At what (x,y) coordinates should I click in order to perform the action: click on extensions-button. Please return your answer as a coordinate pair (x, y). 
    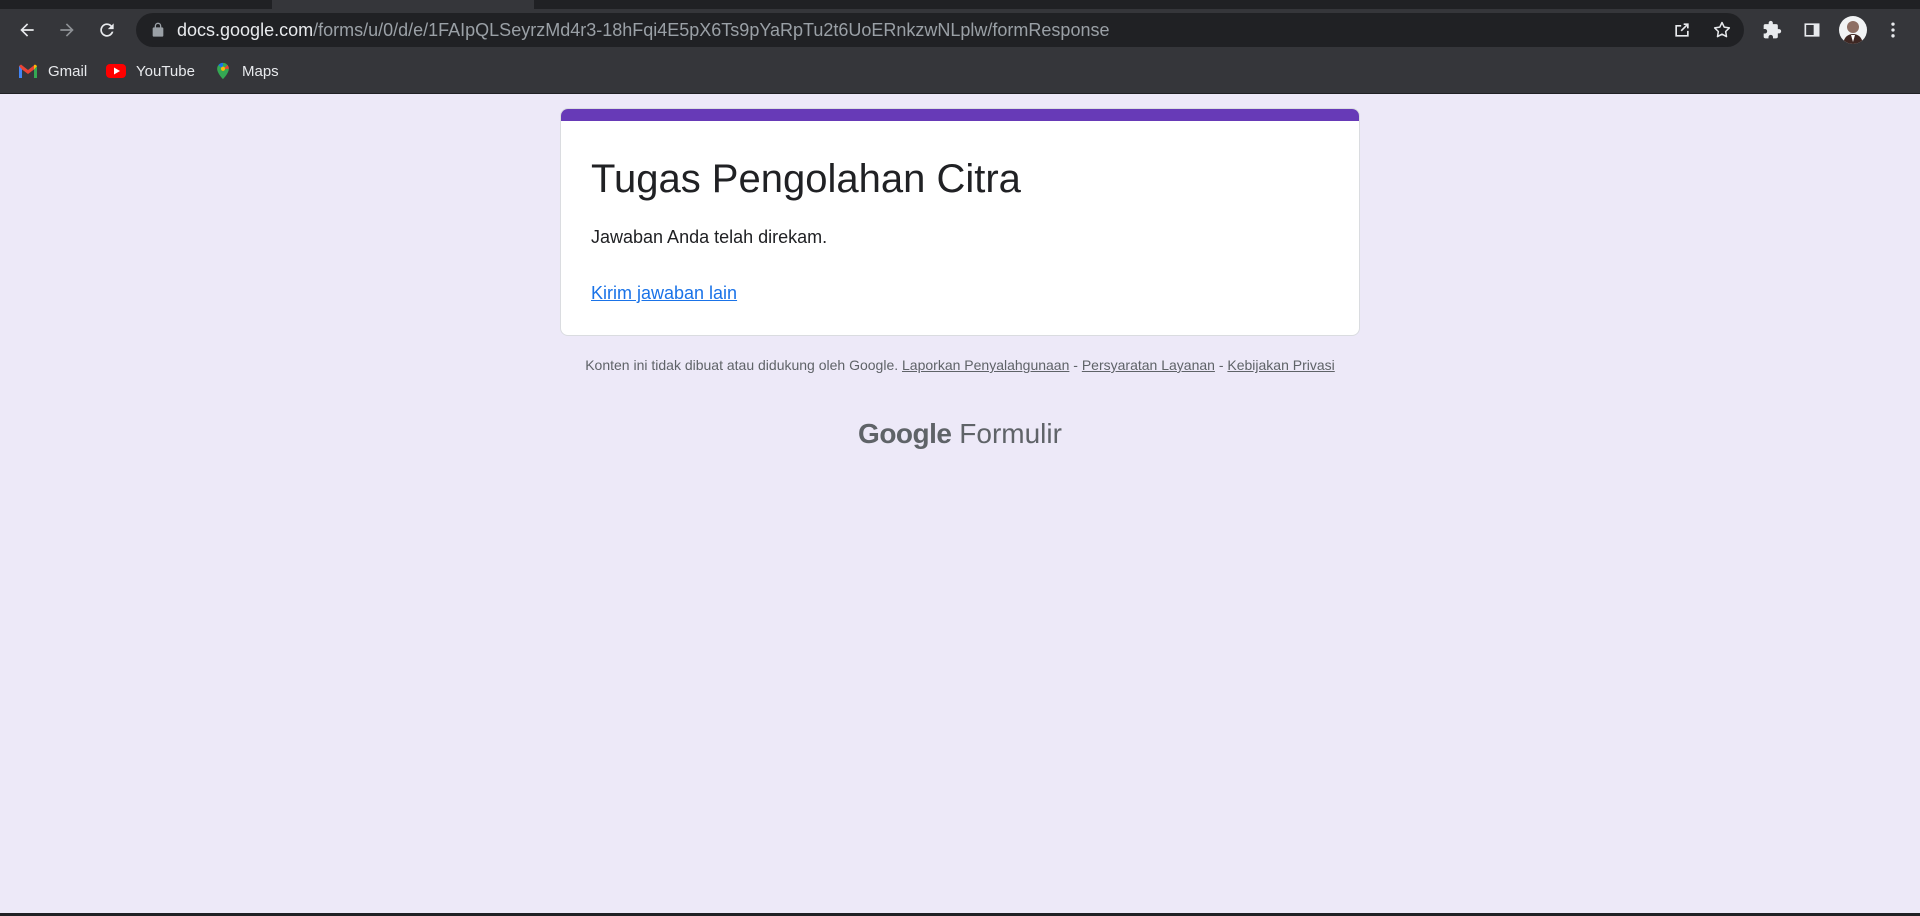
    Looking at the image, I should click on (1772, 30).